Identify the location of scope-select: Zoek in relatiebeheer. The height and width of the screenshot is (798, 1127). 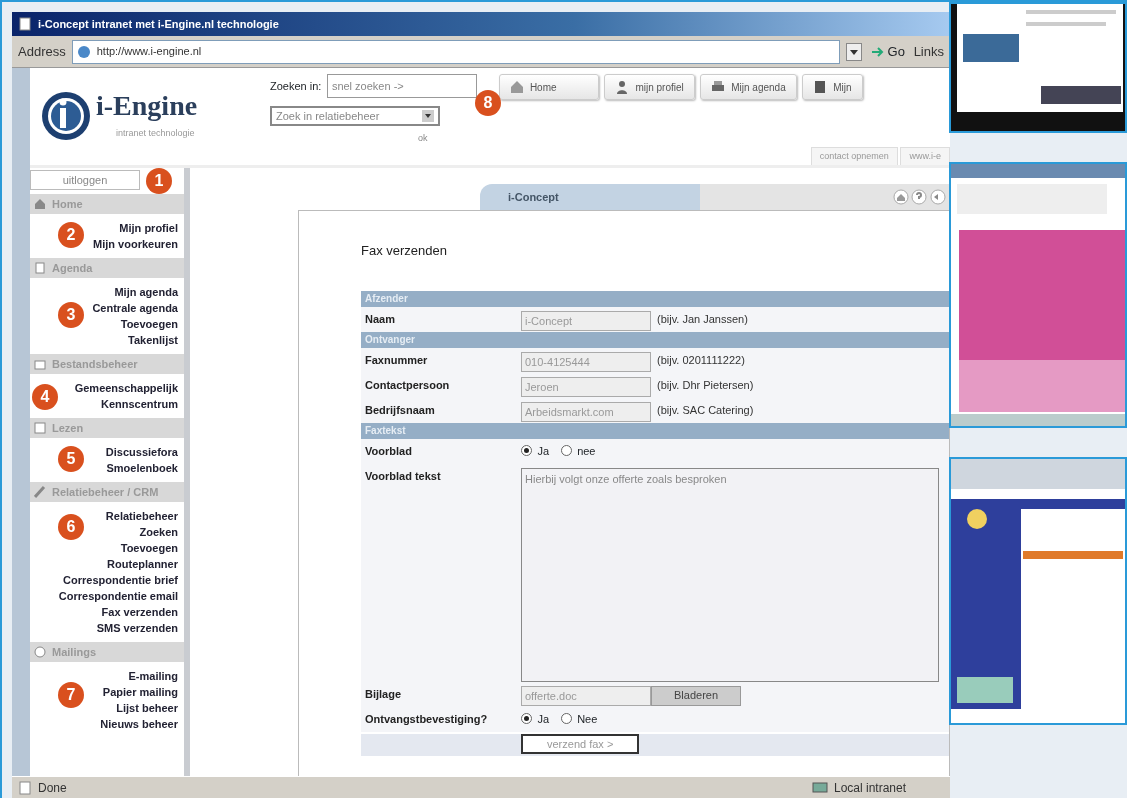
(355, 116).